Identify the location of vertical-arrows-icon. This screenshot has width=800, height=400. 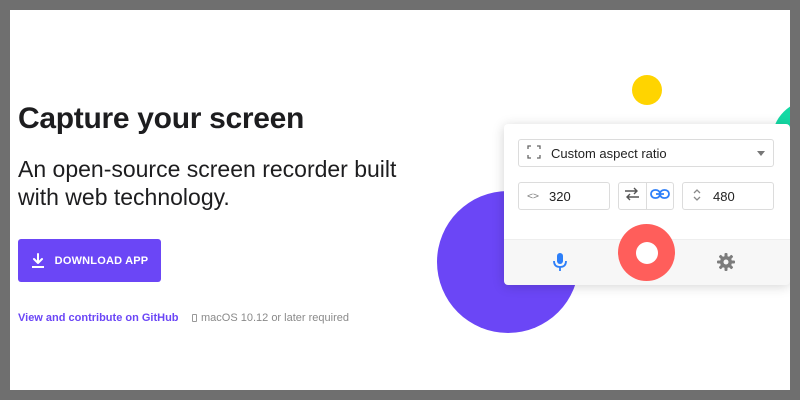
(697, 196).